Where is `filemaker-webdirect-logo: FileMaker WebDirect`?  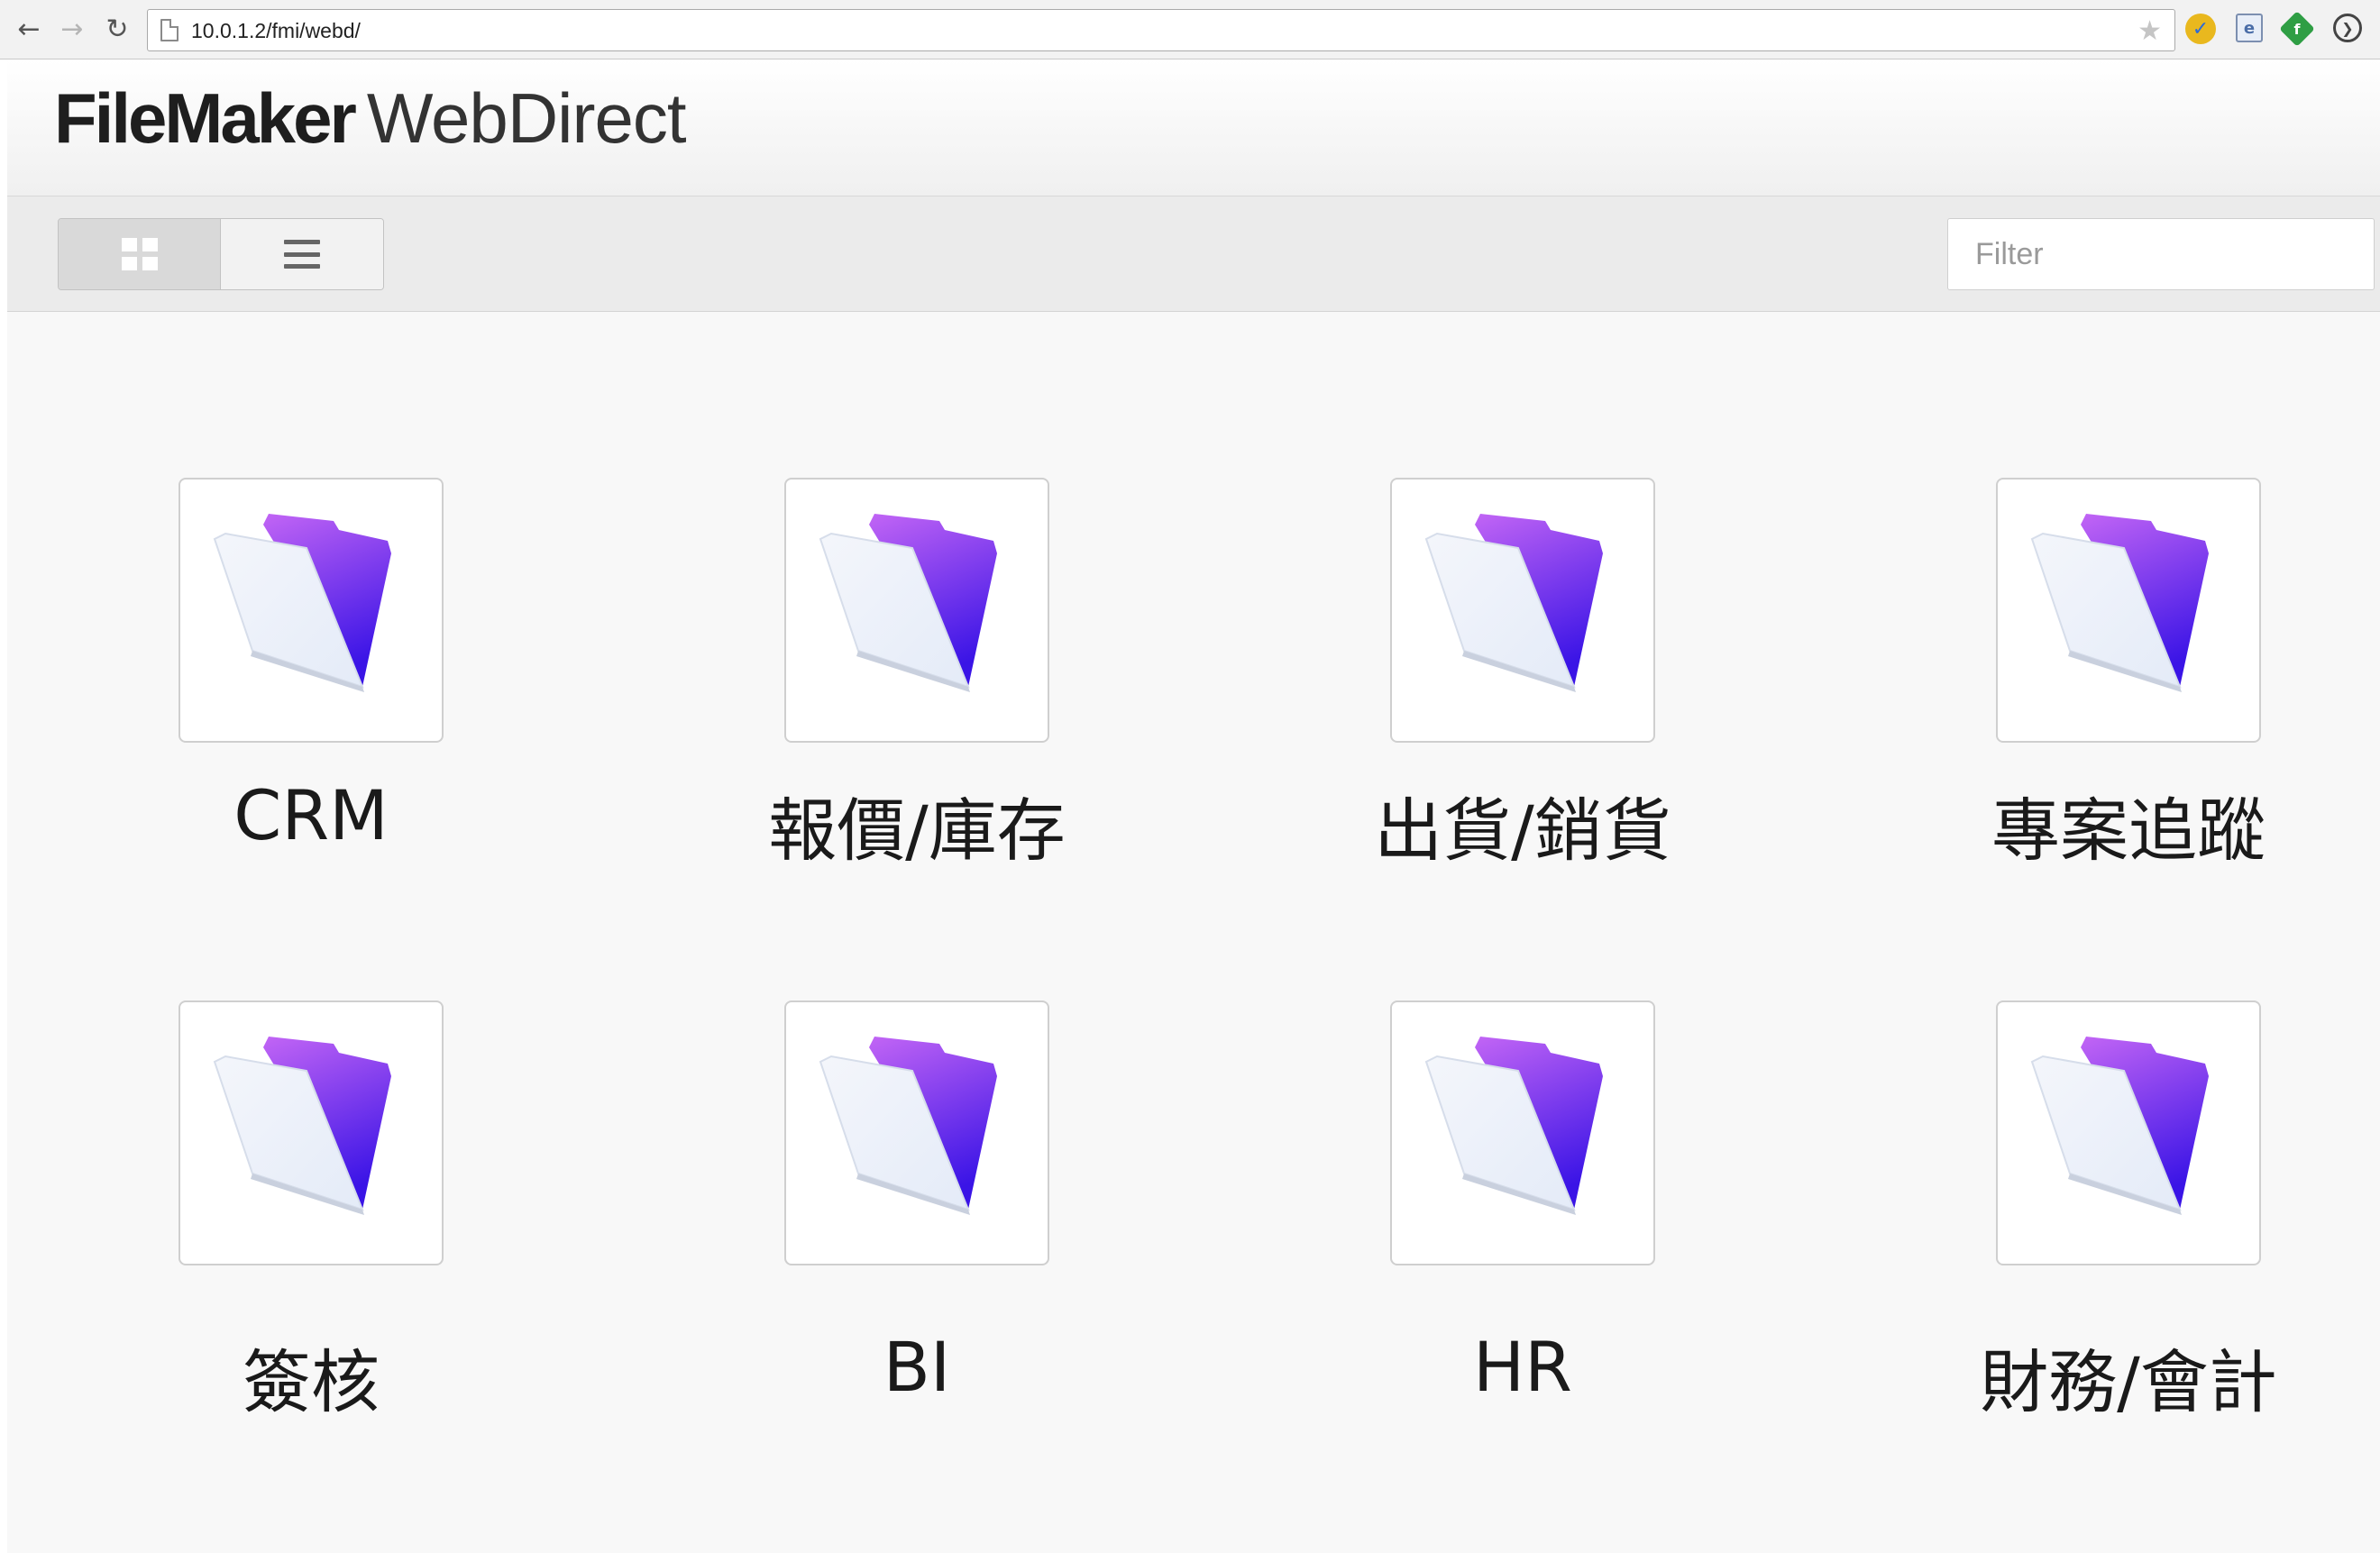 filemaker-webdirect-logo: FileMaker WebDirect is located at coordinates (370, 118).